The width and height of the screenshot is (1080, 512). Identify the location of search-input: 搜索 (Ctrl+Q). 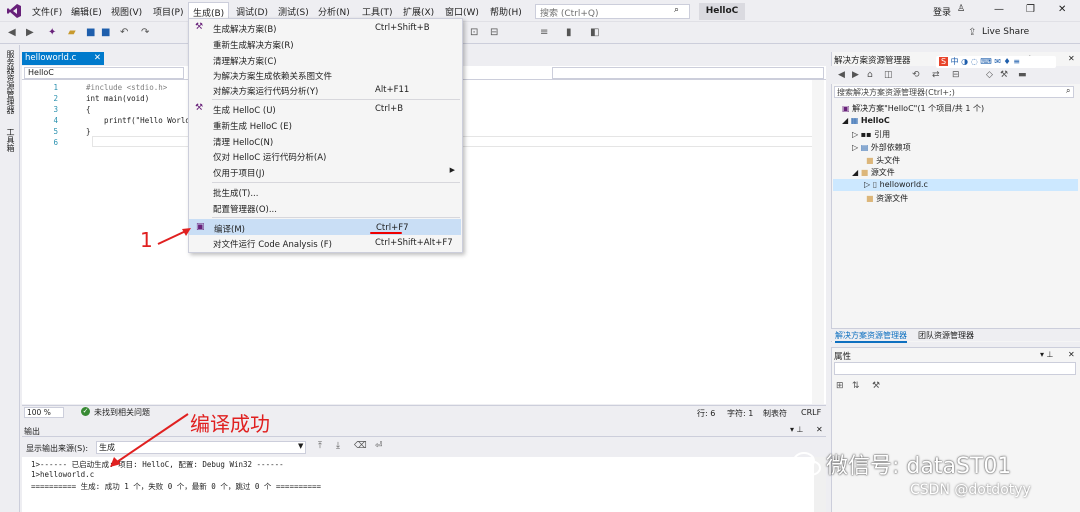
(612, 11).